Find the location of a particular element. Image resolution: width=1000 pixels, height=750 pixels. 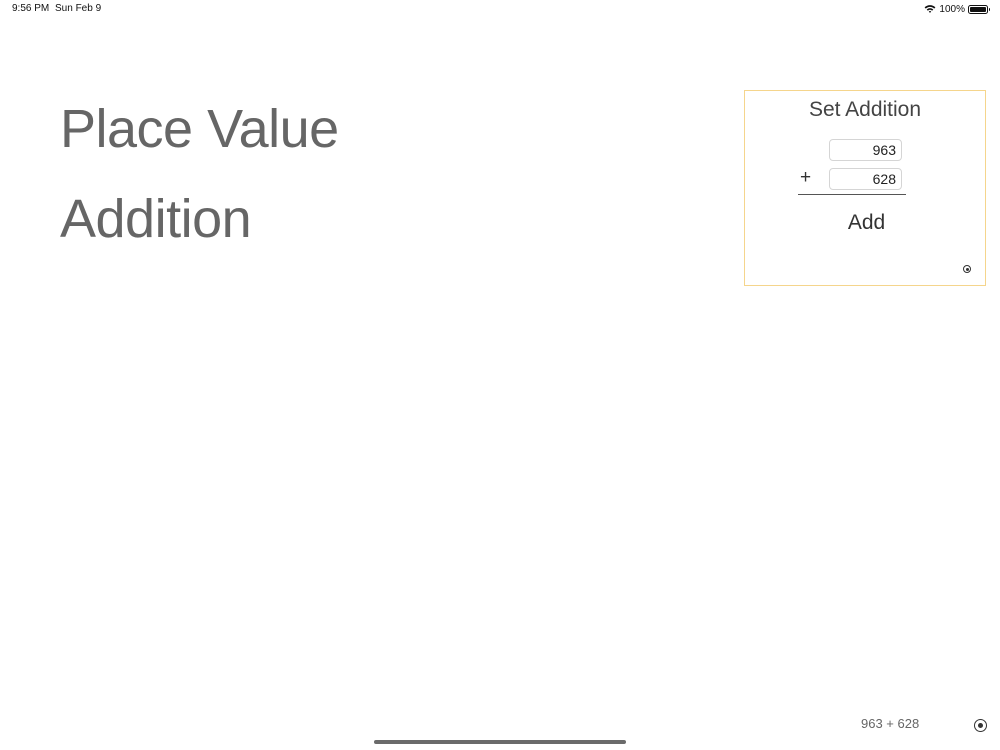

wifi-icon is located at coordinates (930, 9).